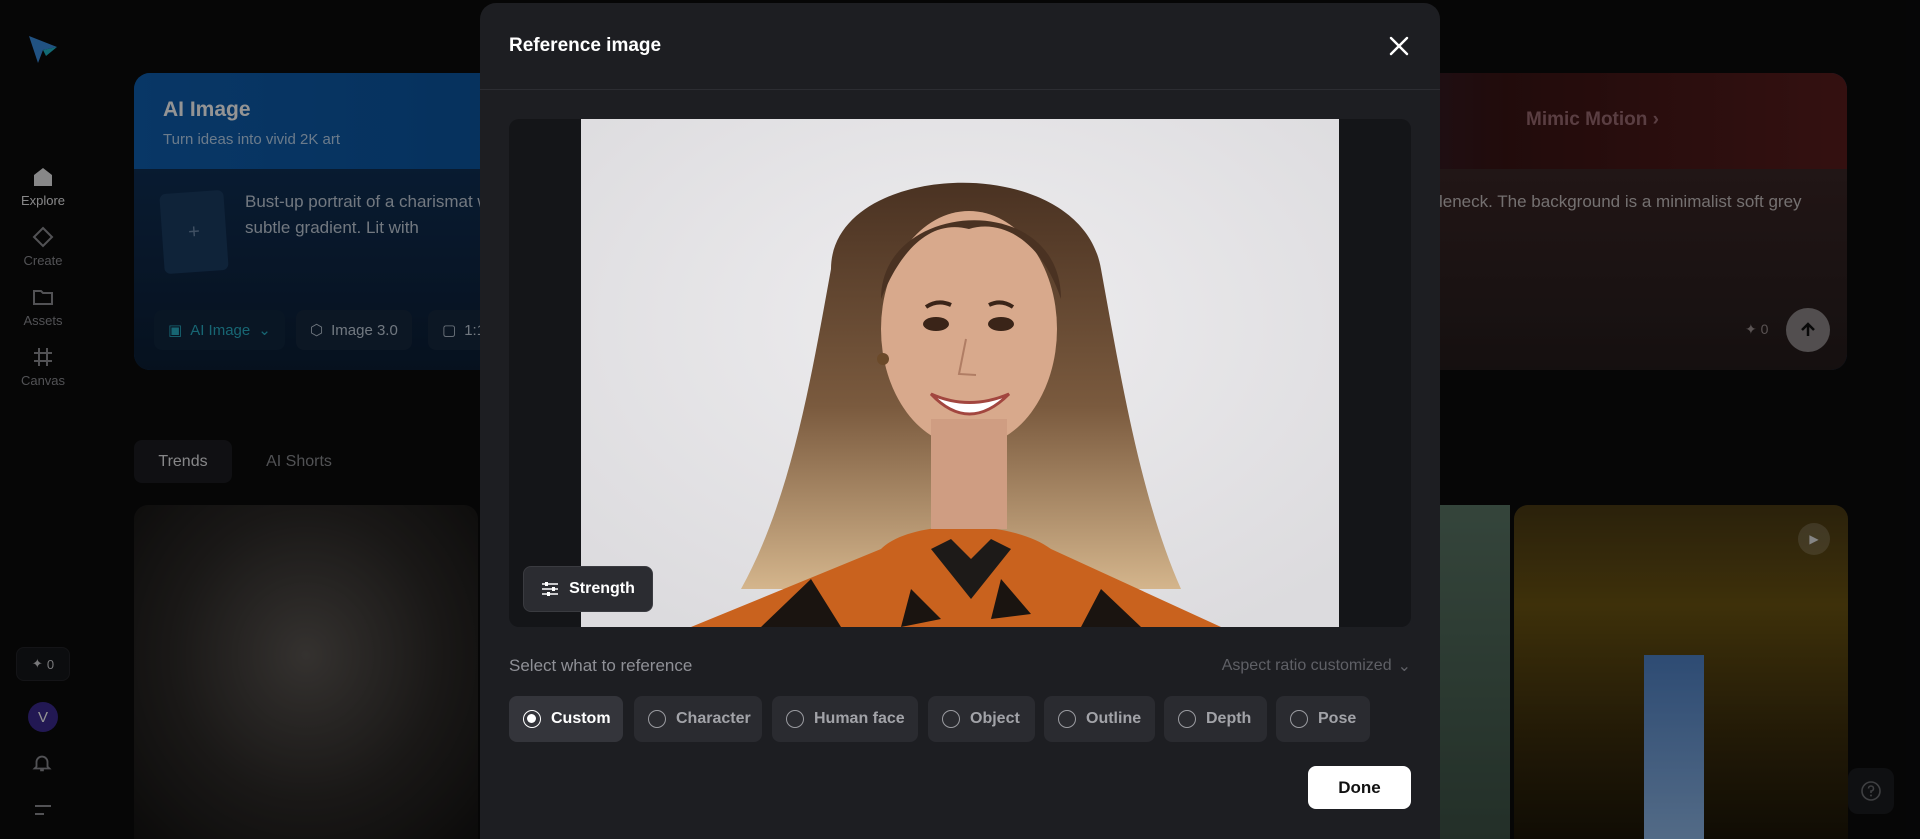 The height and width of the screenshot is (839, 1920). What do you see at coordinates (1337, 718) in the screenshot?
I see `option-label: Pose` at bounding box center [1337, 718].